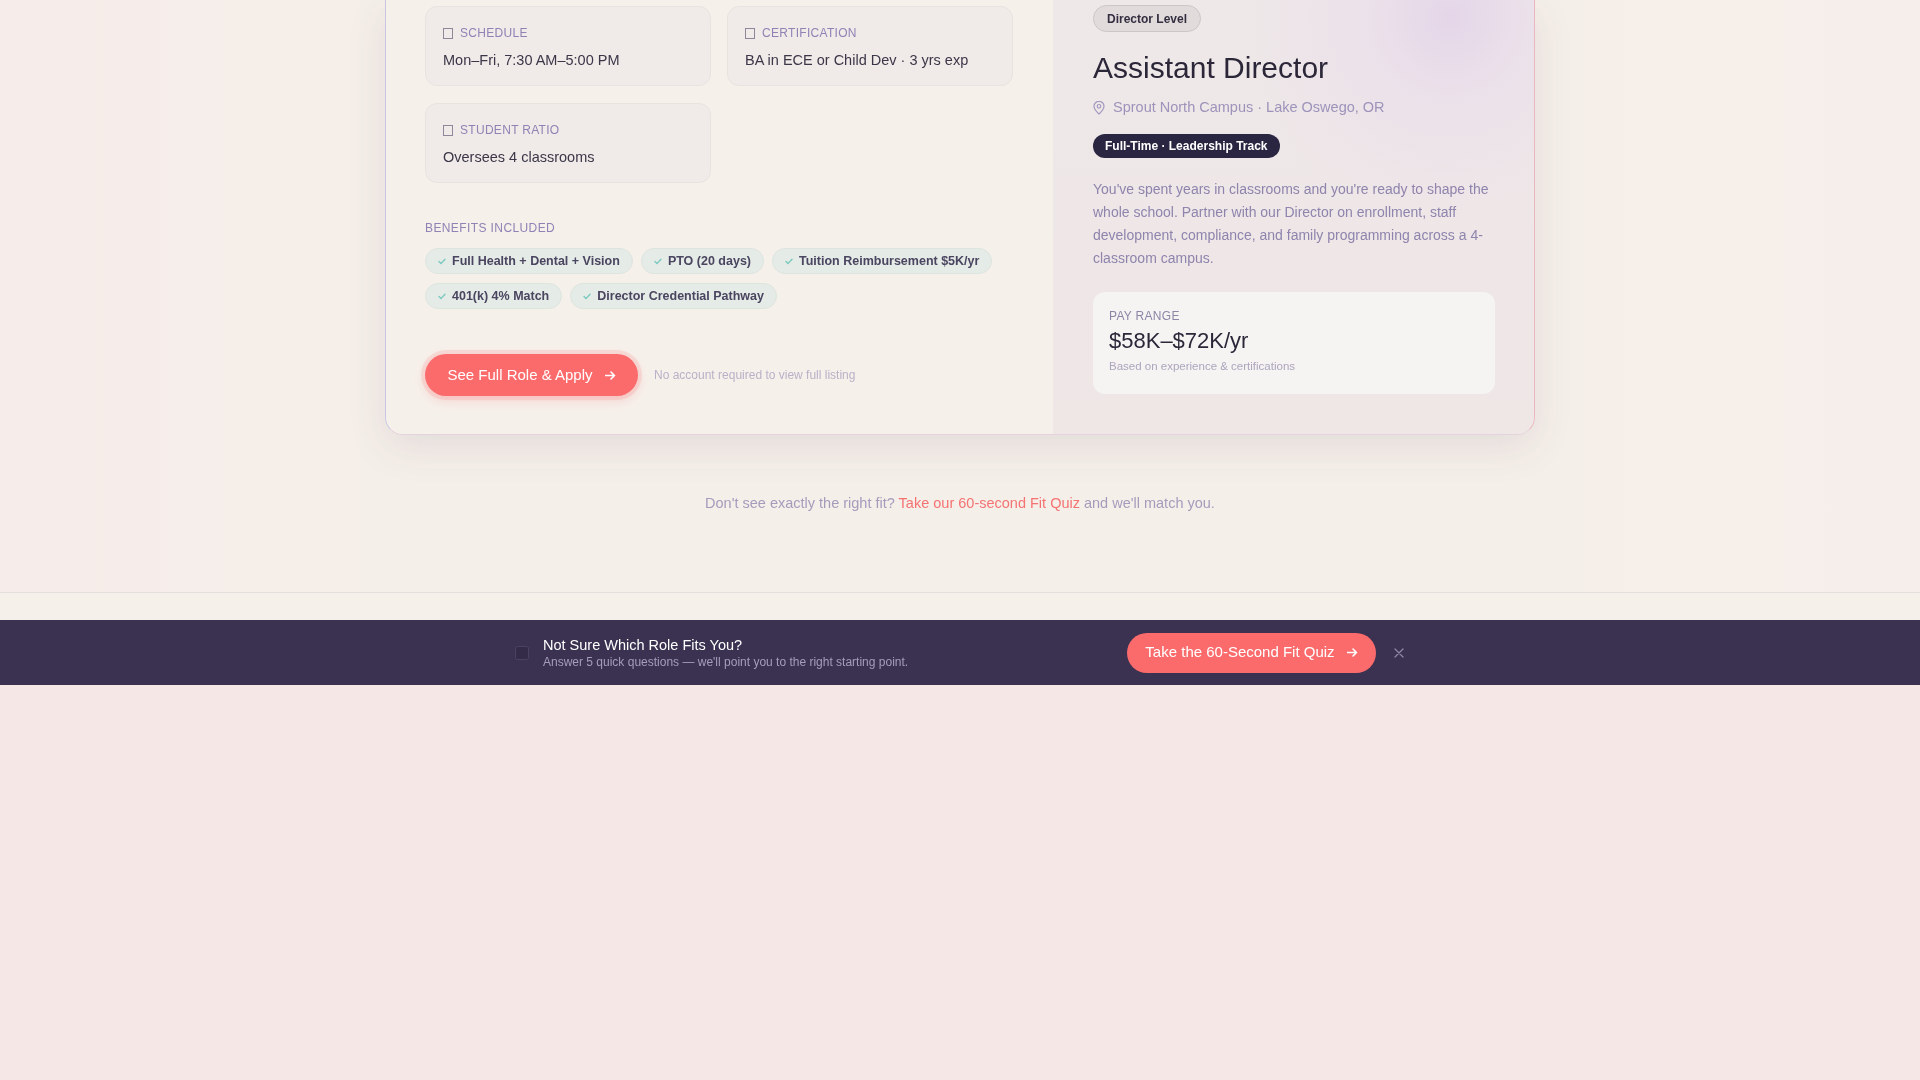  What do you see at coordinates (494, 33) in the screenshot?
I see `detail-label: SCHEDULE` at bounding box center [494, 33].